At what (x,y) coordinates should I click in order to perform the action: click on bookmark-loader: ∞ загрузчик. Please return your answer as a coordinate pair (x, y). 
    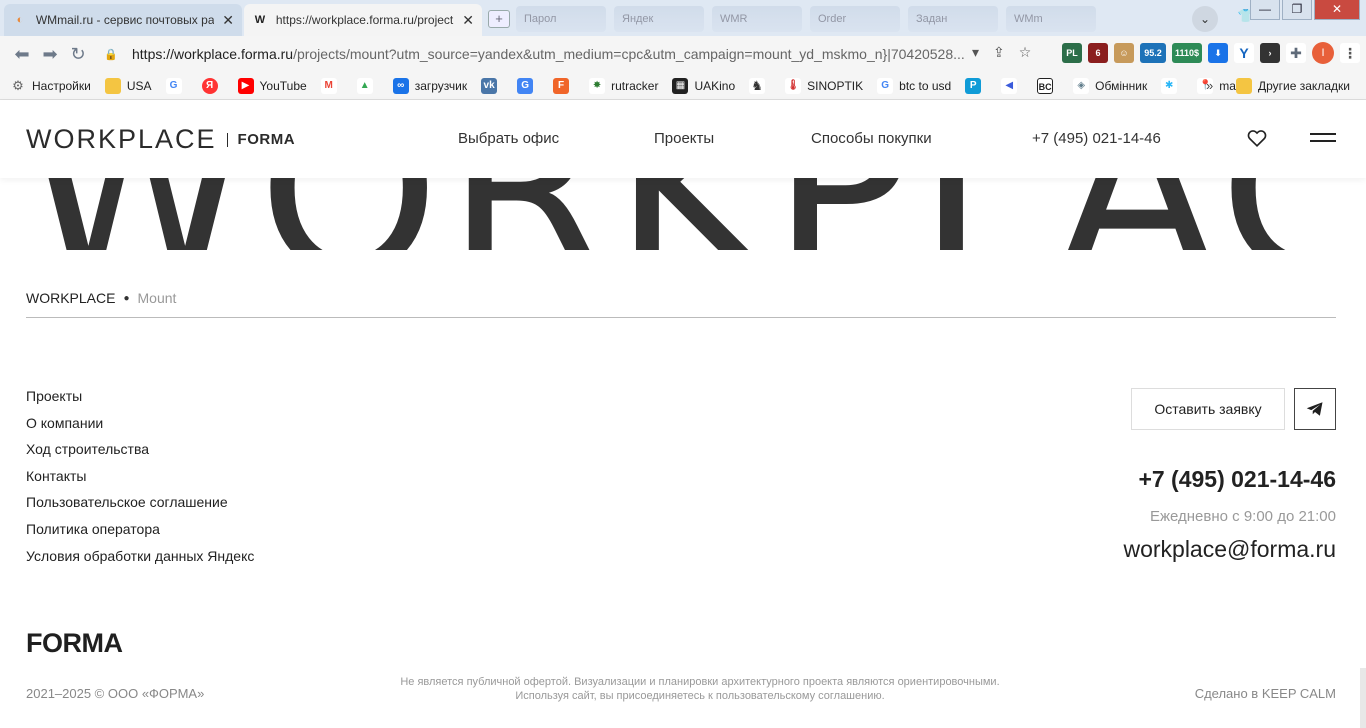
    Looking at the image, I should click on (429, 85).